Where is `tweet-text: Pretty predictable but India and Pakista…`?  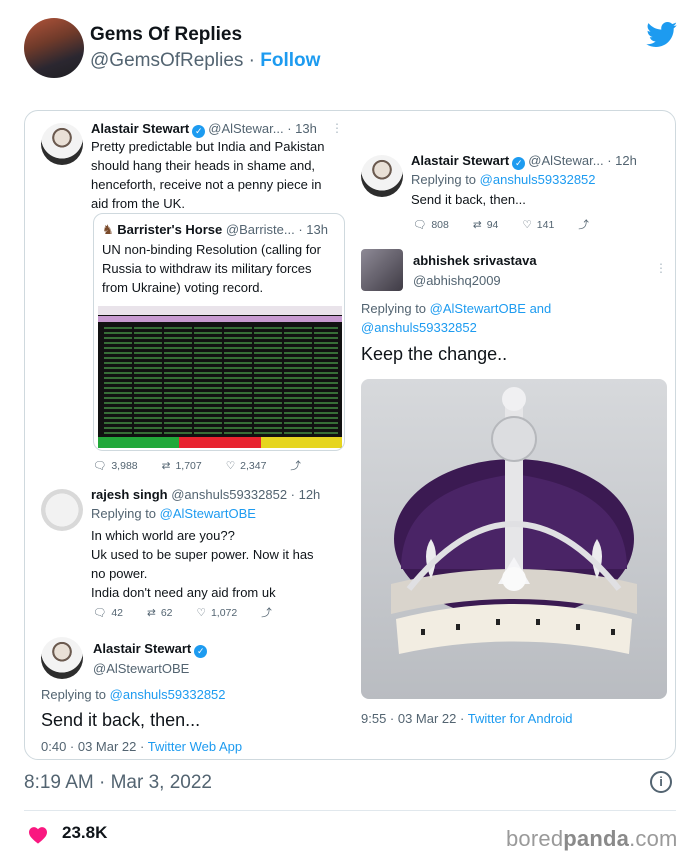
tweet-text: Pretty predictable but India and Pakista… is located at coordinates (221, 175).